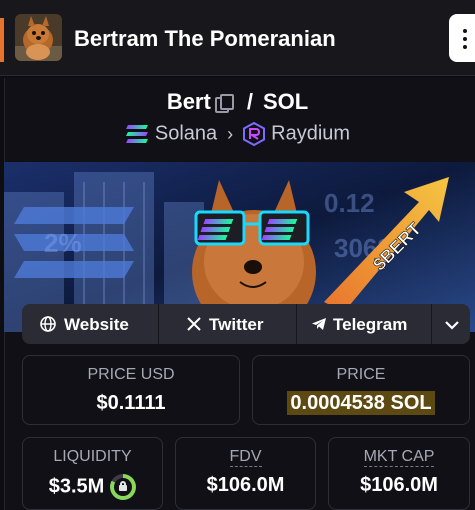  Describe the element at coordinates (2, 40) in the screenshot. I see `accent-strip` at that location.